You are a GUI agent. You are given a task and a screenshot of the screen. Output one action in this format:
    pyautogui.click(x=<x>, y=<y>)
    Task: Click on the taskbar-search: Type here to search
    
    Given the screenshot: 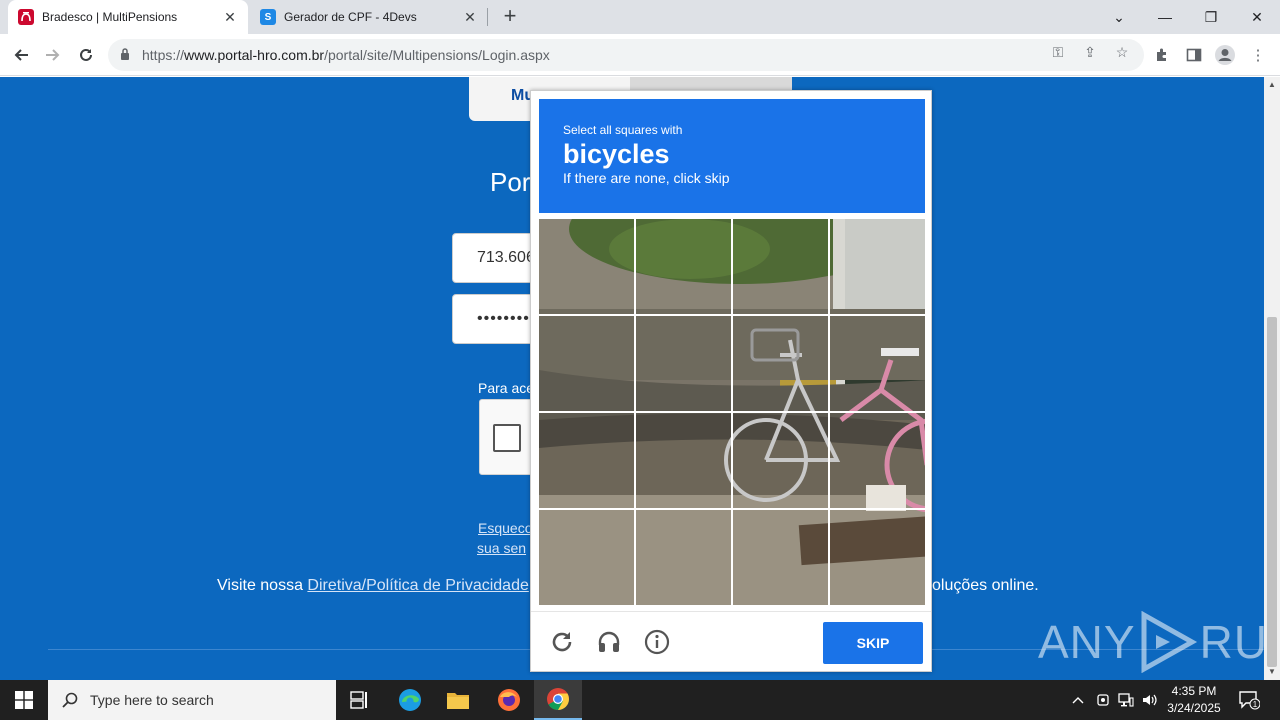 What is the action you would take?
    pyautogui.click(x=192, y=700)
    